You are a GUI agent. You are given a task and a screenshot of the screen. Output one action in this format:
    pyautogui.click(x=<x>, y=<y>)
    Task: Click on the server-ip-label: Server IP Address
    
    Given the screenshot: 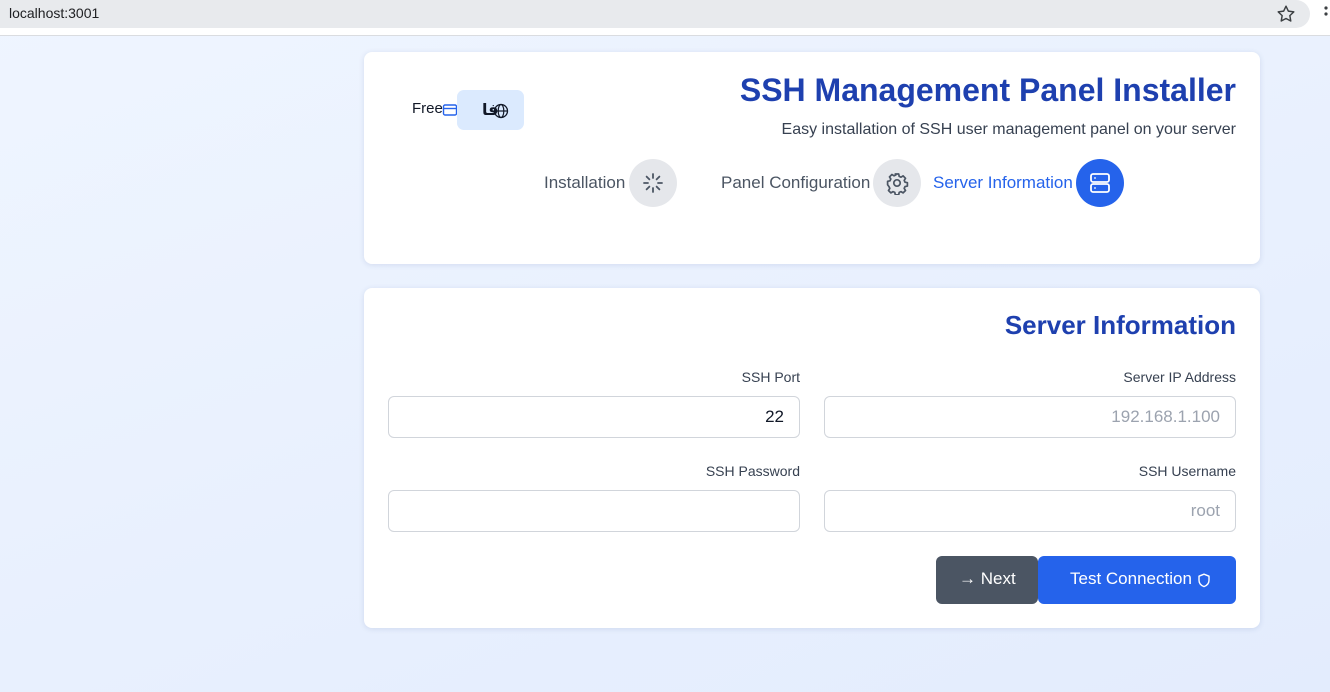 What is the action you would take?
    pyautogui.click(x=1179, y=377)
    